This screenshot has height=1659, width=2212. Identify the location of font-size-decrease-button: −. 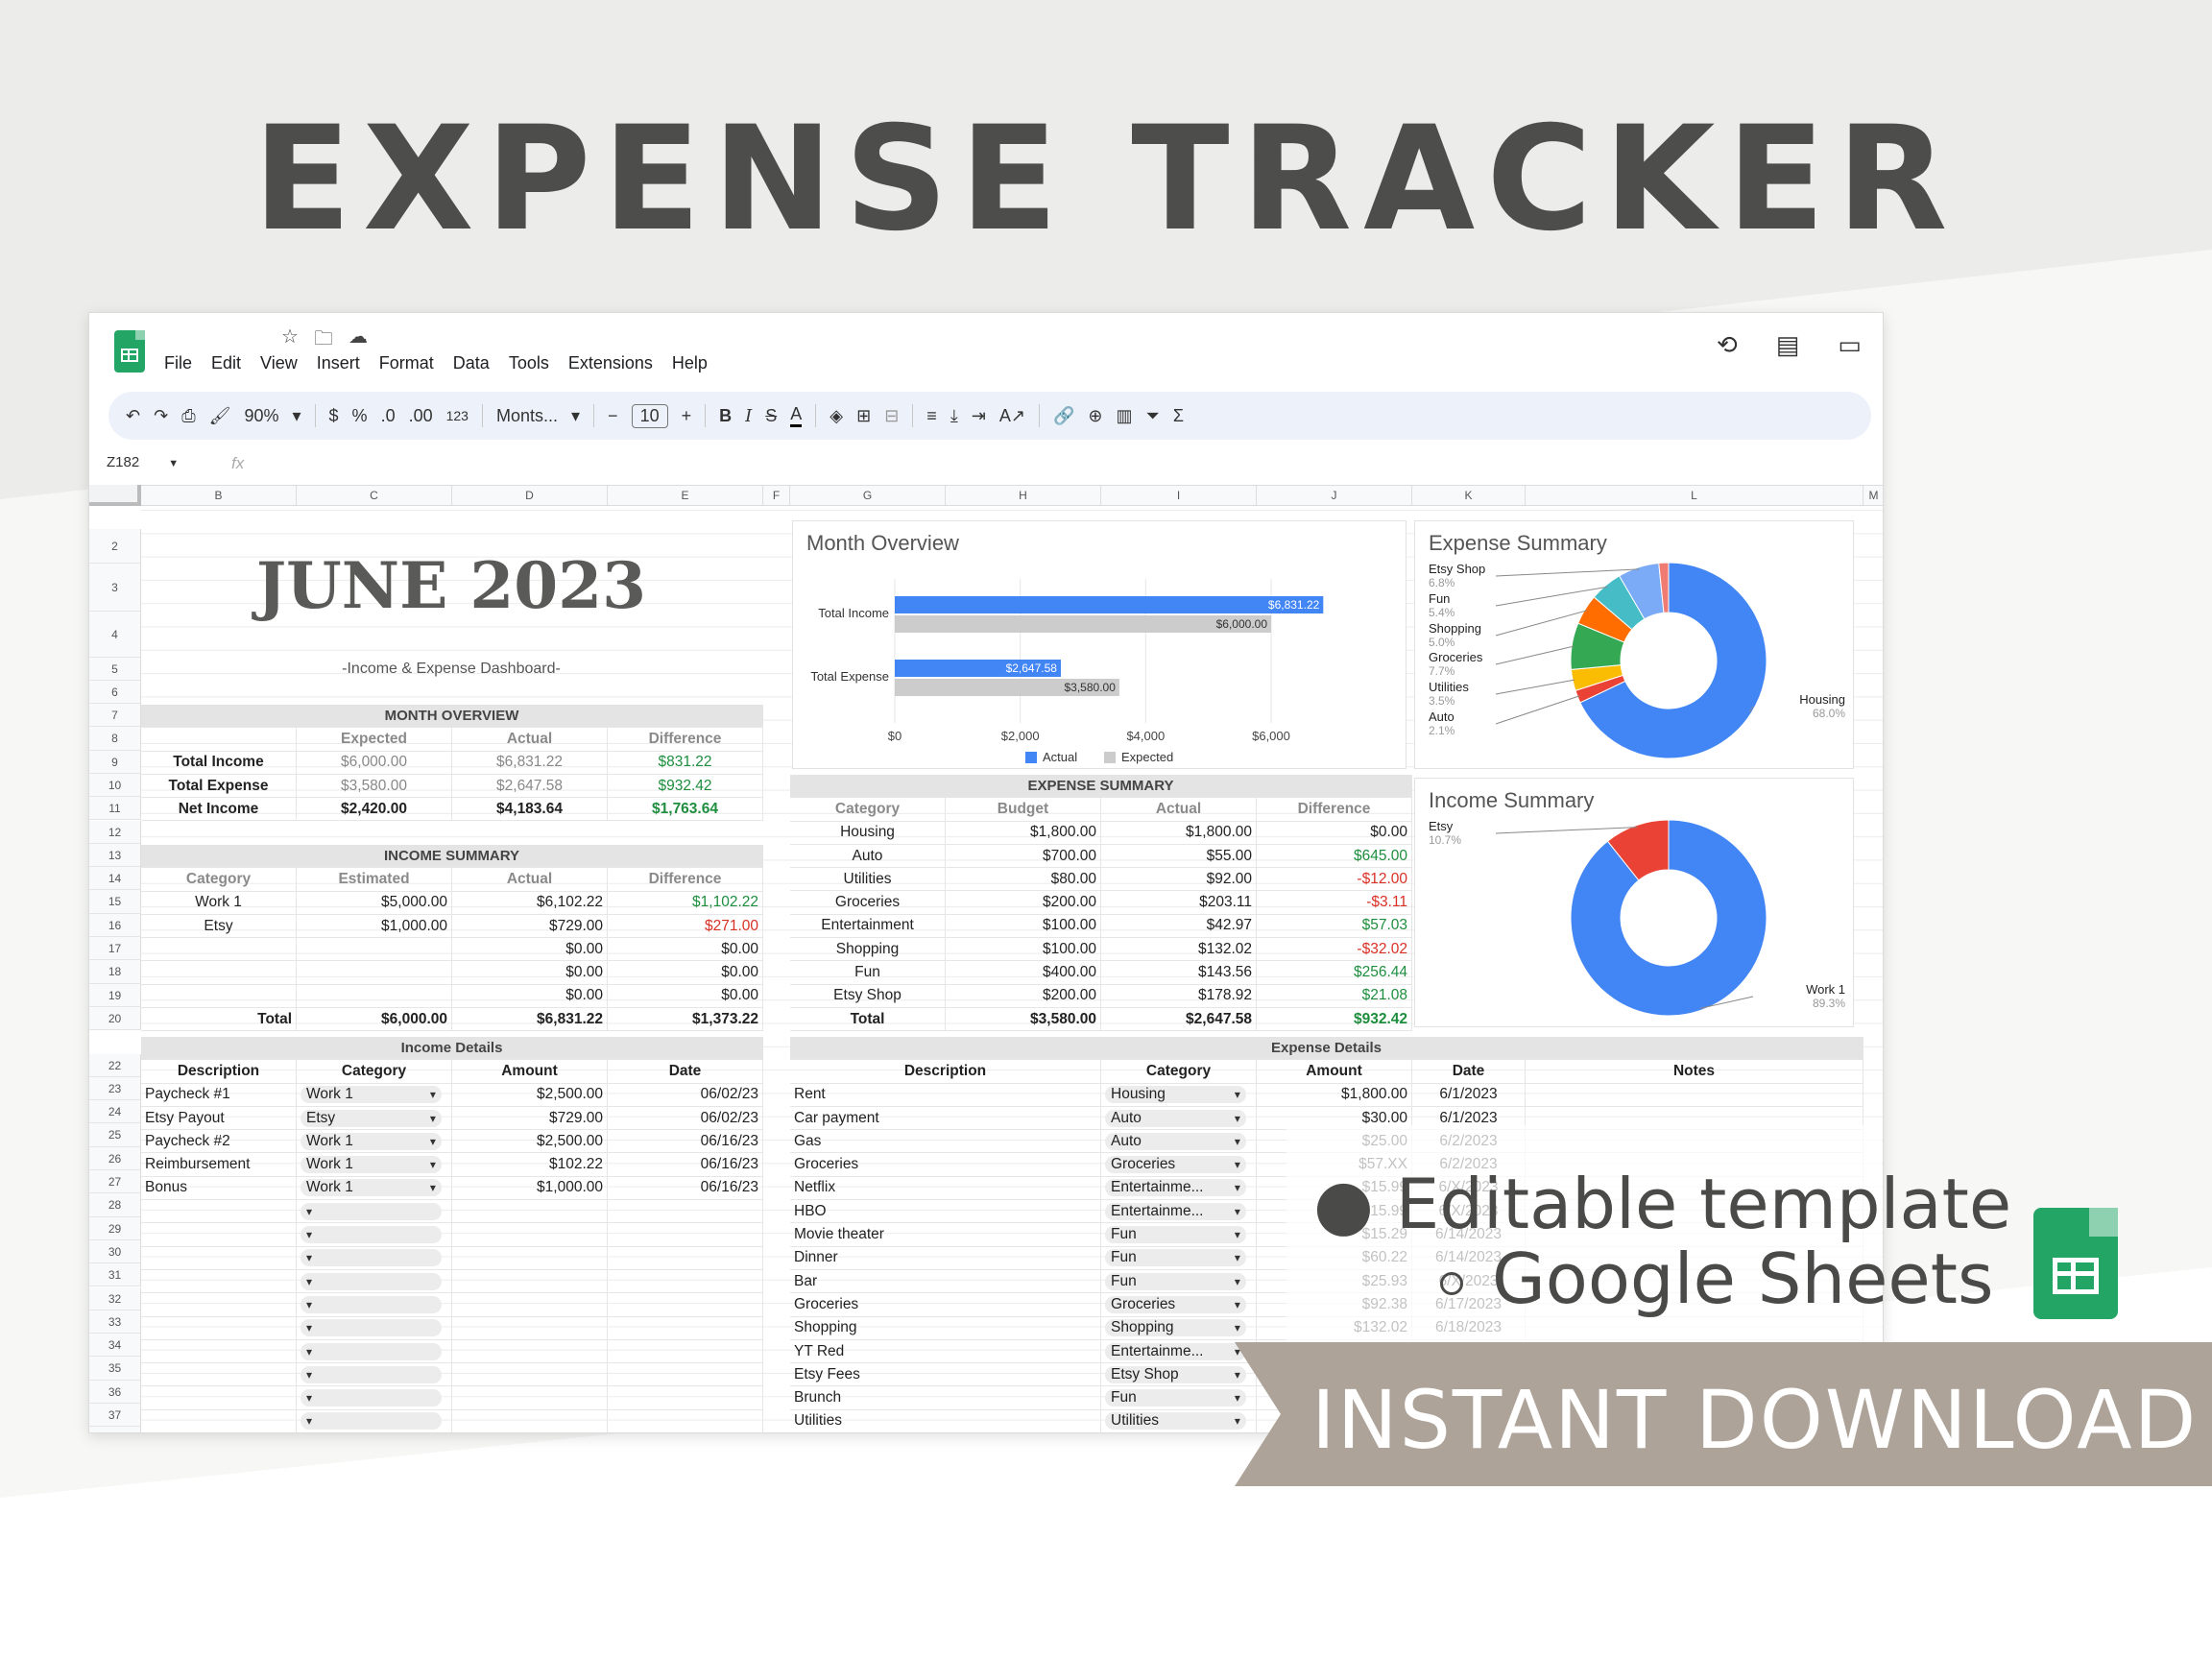
(613, 416).